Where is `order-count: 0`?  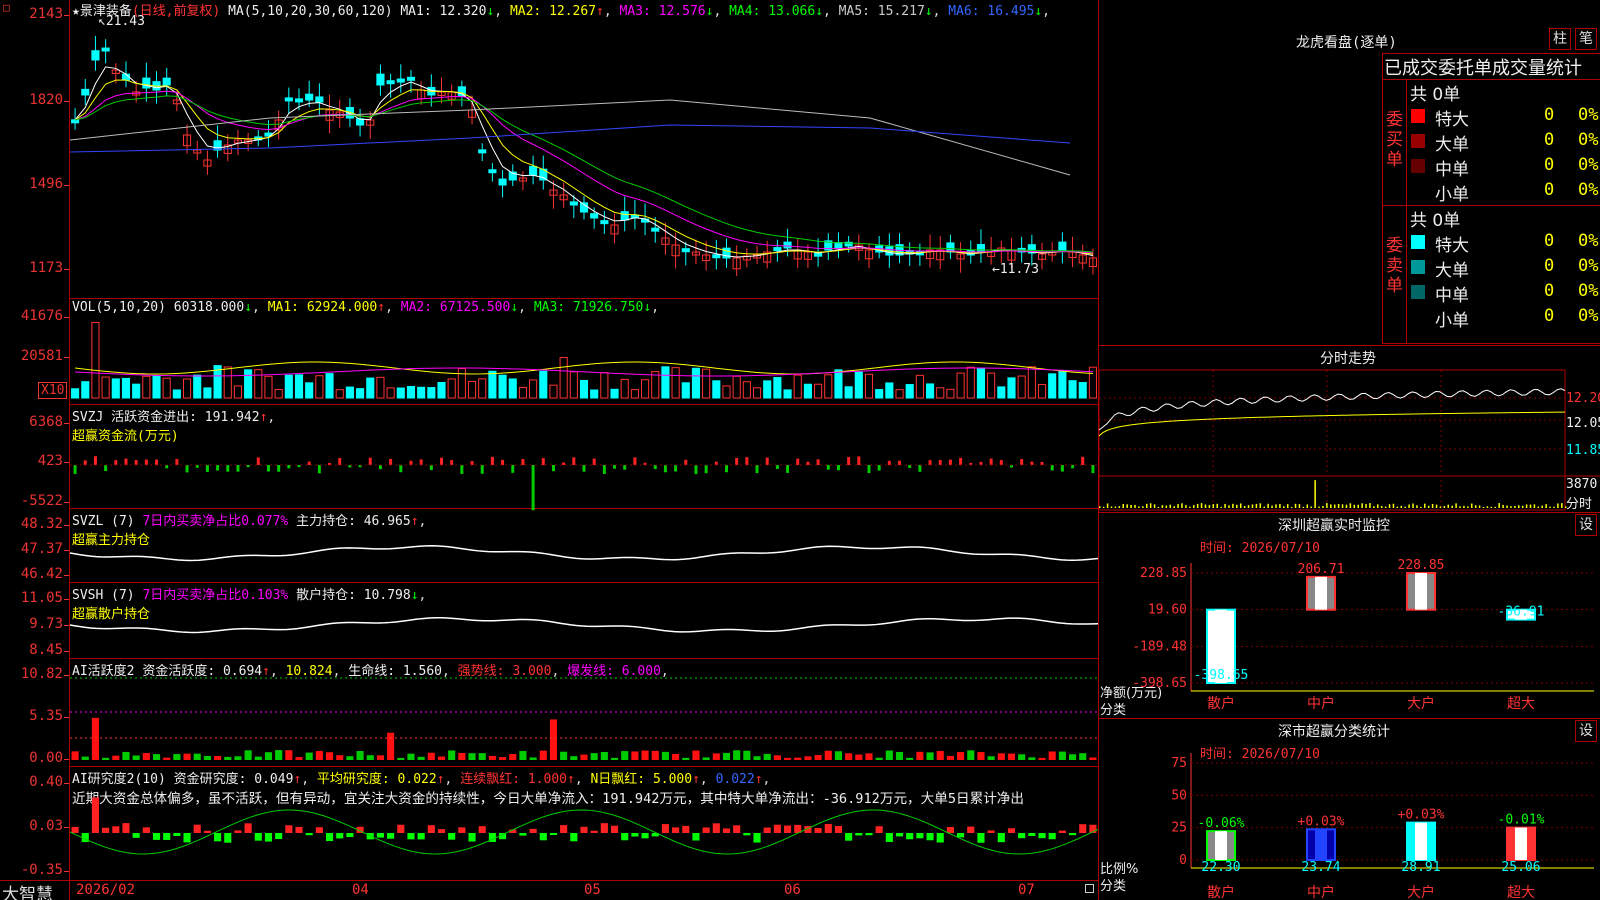
order-count: 0 is located at coordinates (1549, 115).